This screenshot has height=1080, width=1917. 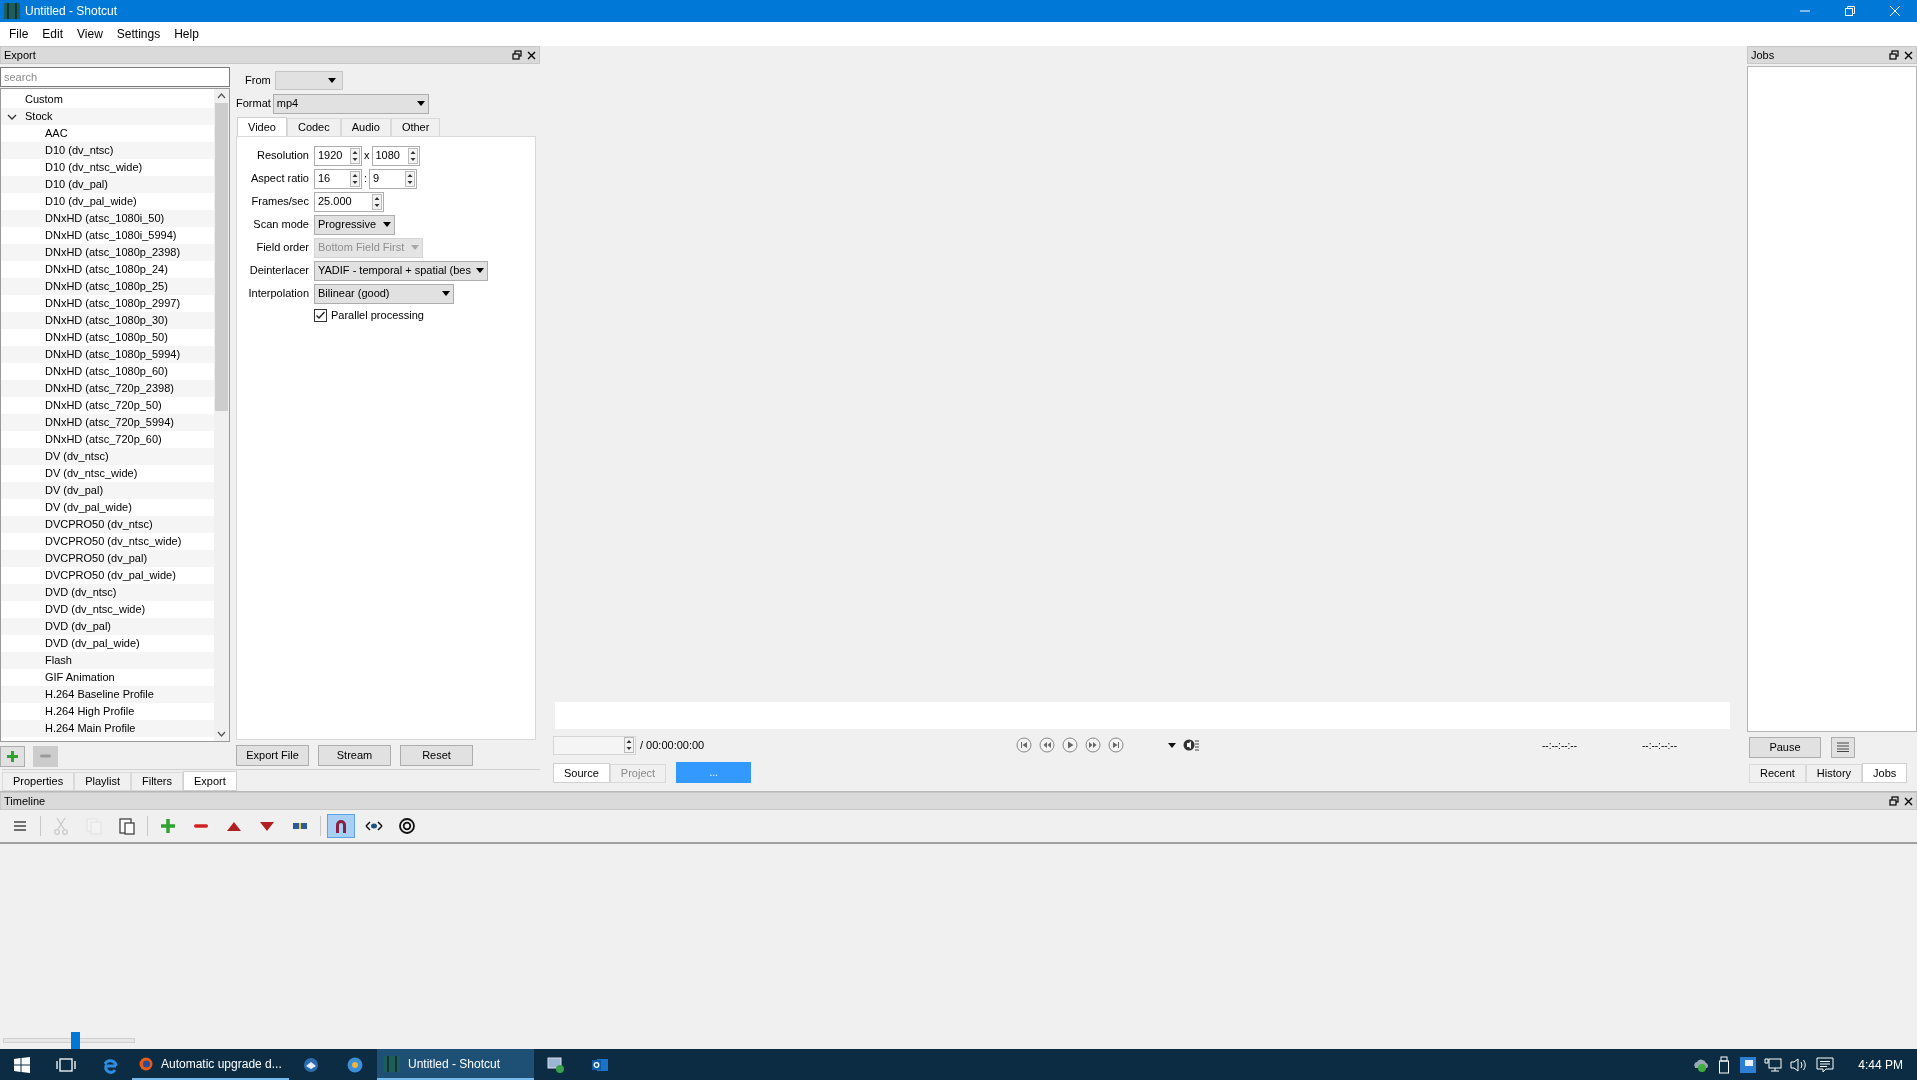 What do you see at coordinates (53, 34) in the screenshot?
I see `menu-item: Edit` at bounding box center [53, 34].